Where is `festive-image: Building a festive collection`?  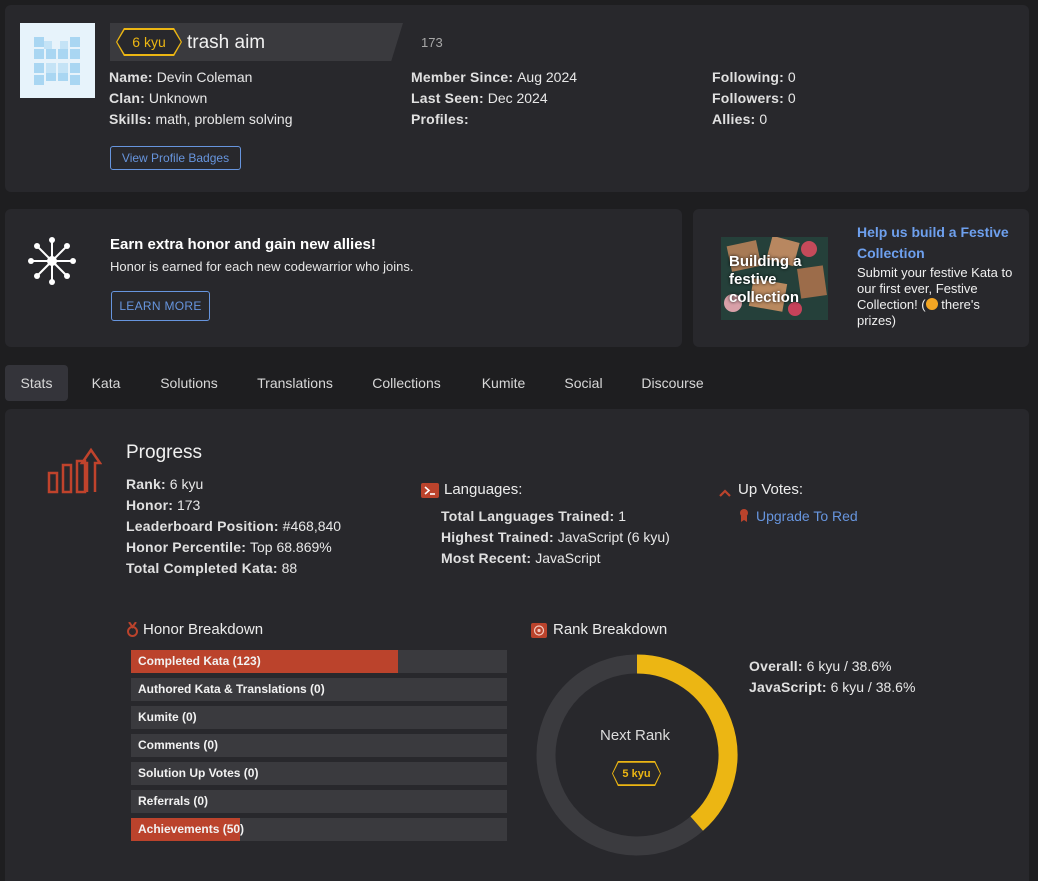 festive-image: Building a festive collection is located at coordinates (774, 278).